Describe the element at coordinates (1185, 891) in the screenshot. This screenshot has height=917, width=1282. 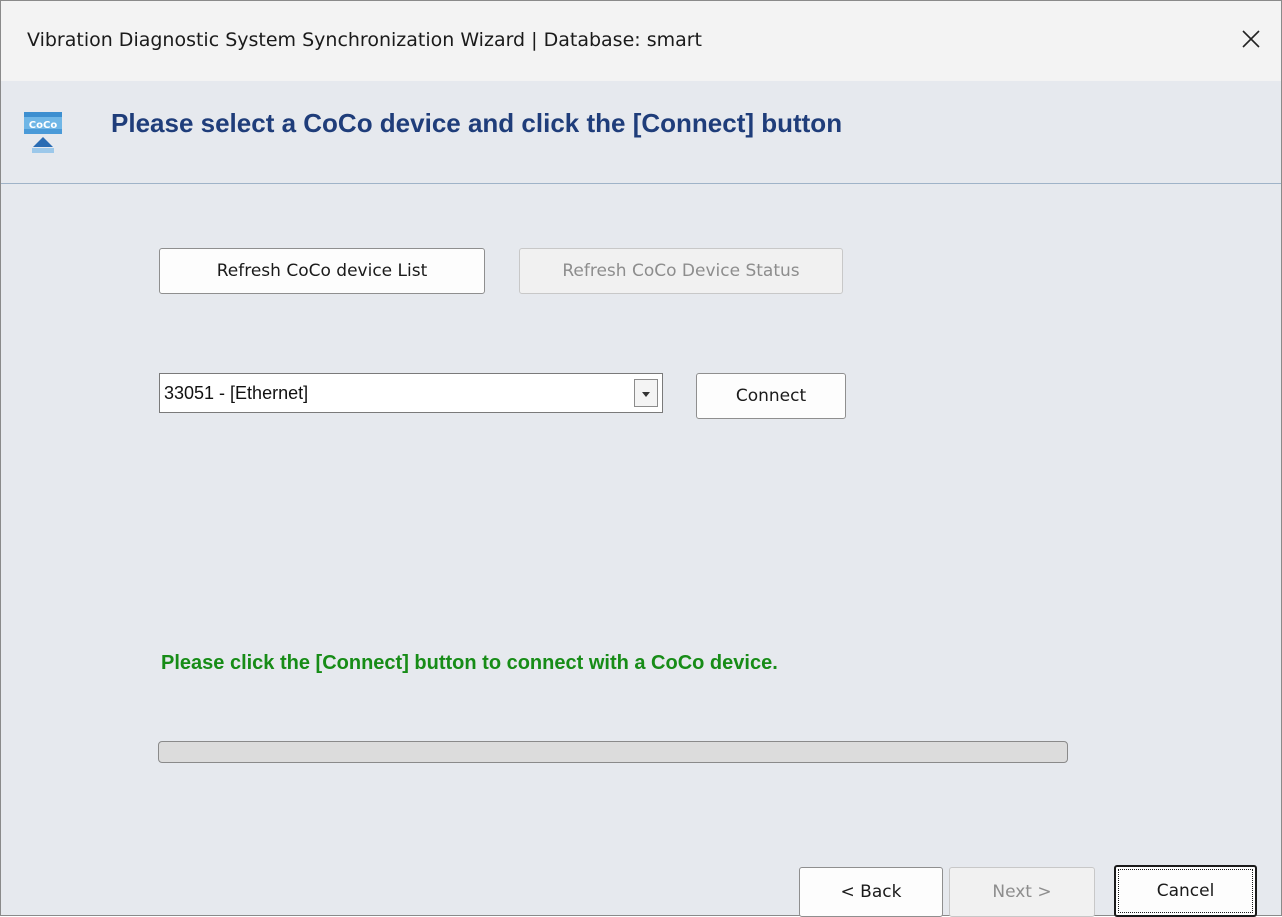
I see `cancel-button: Cancel` at that location.